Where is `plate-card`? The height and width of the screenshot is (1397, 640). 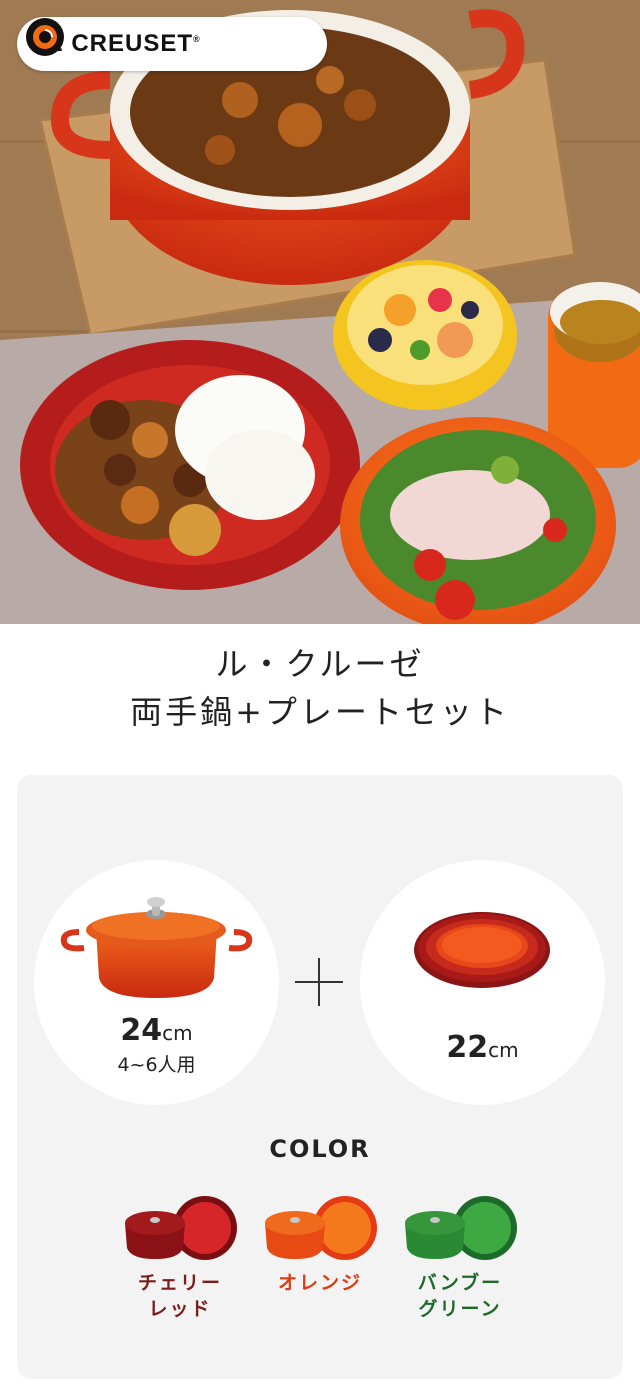 plate-card is located at coordinates (482, 982).